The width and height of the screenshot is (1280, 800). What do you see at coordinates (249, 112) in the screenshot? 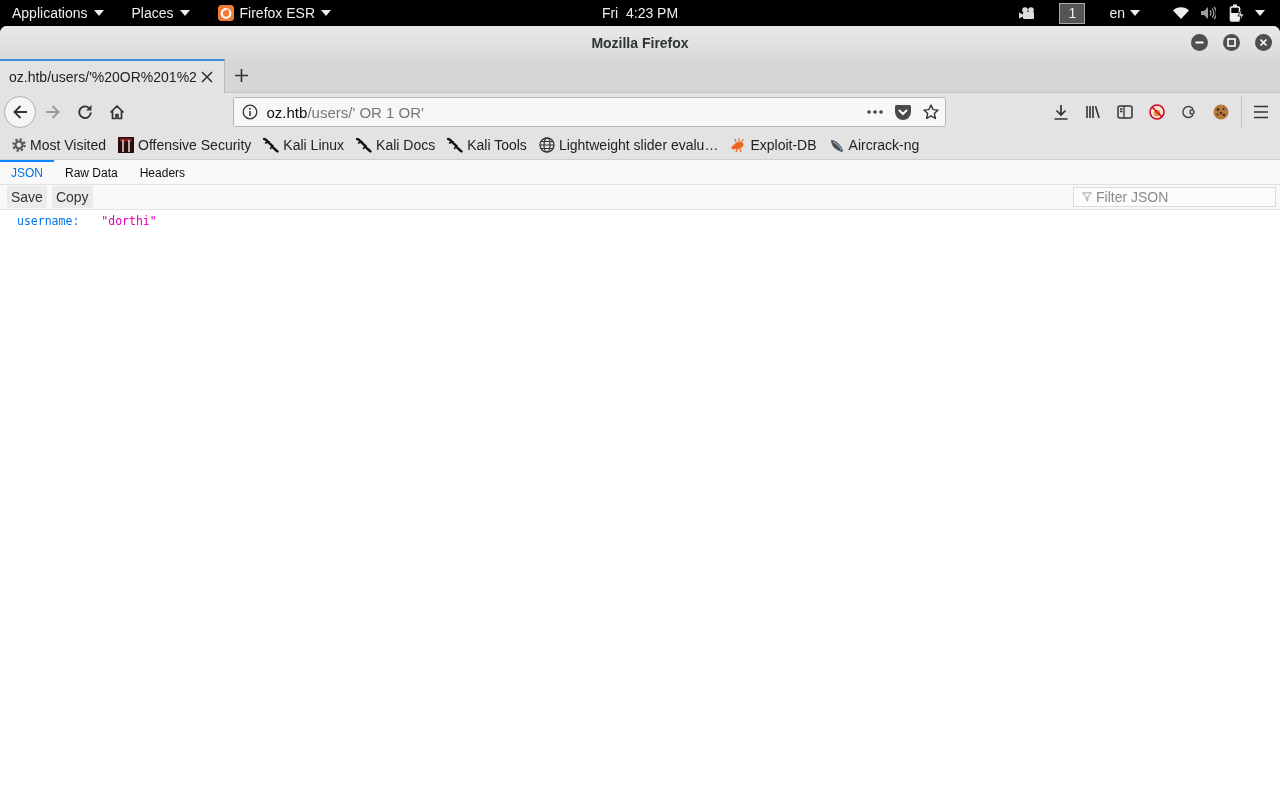
I see `info-icon` at bounding box center [249, 112].